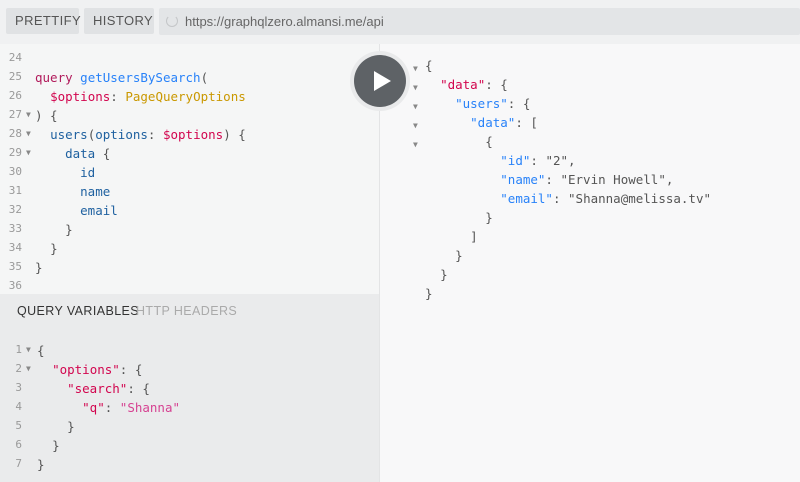  Describe the element at coordinates (15, 95) in the screenshot. I see `line-number: 26` at that location.